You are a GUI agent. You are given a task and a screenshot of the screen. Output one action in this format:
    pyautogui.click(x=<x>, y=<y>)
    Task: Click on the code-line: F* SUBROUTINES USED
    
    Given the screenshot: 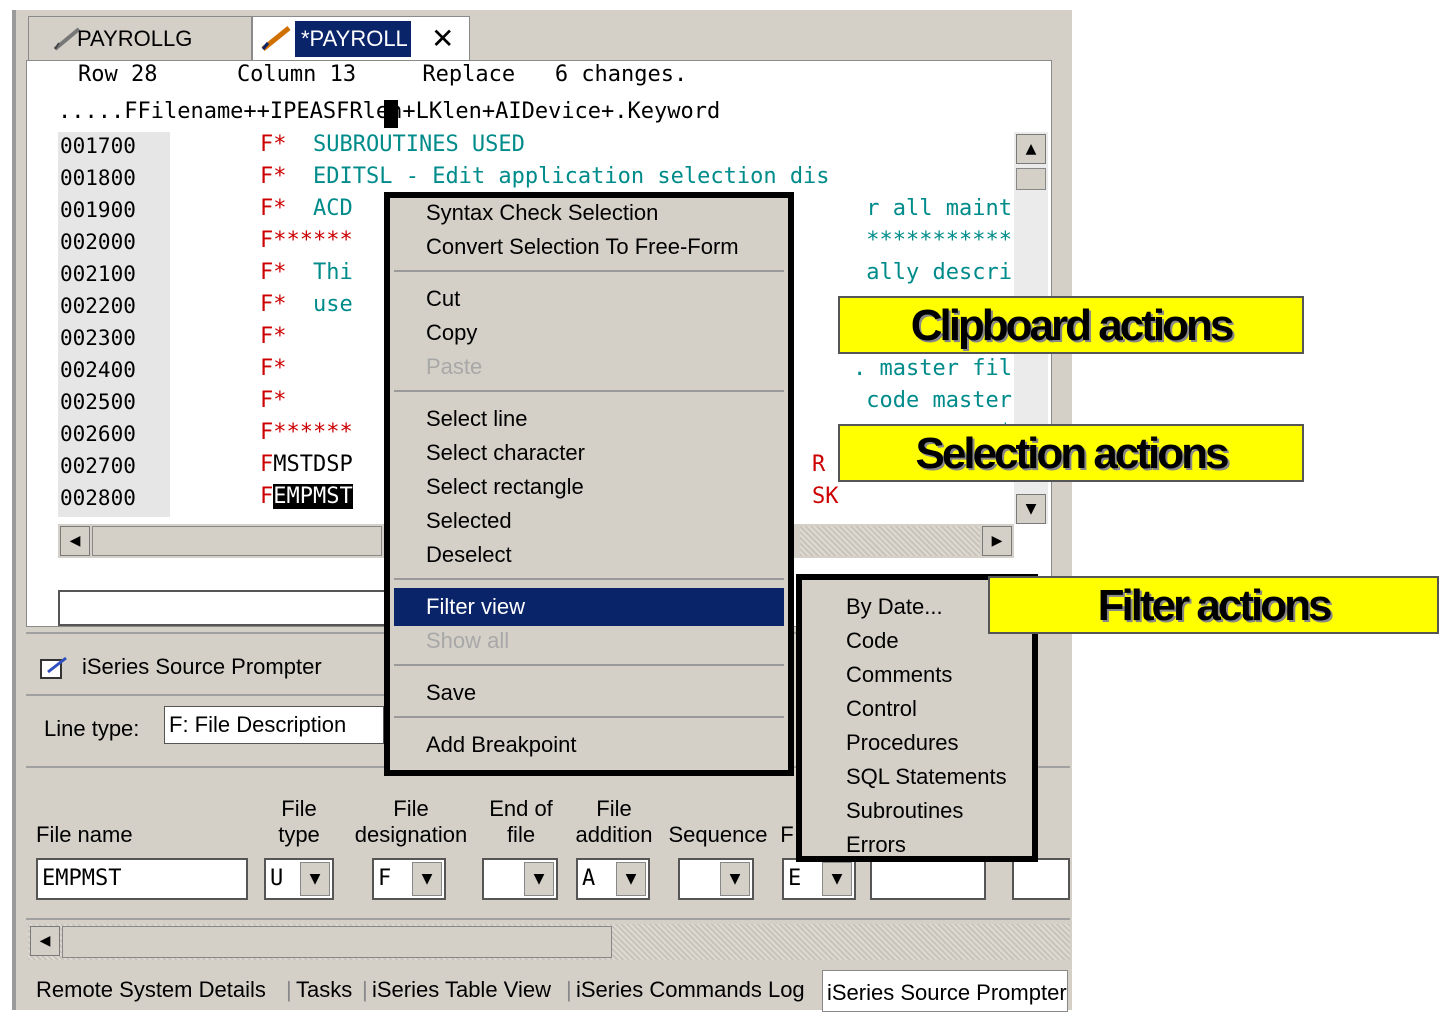 What is the action you would take?
    pyautogui.click(x=392, y=144)
    